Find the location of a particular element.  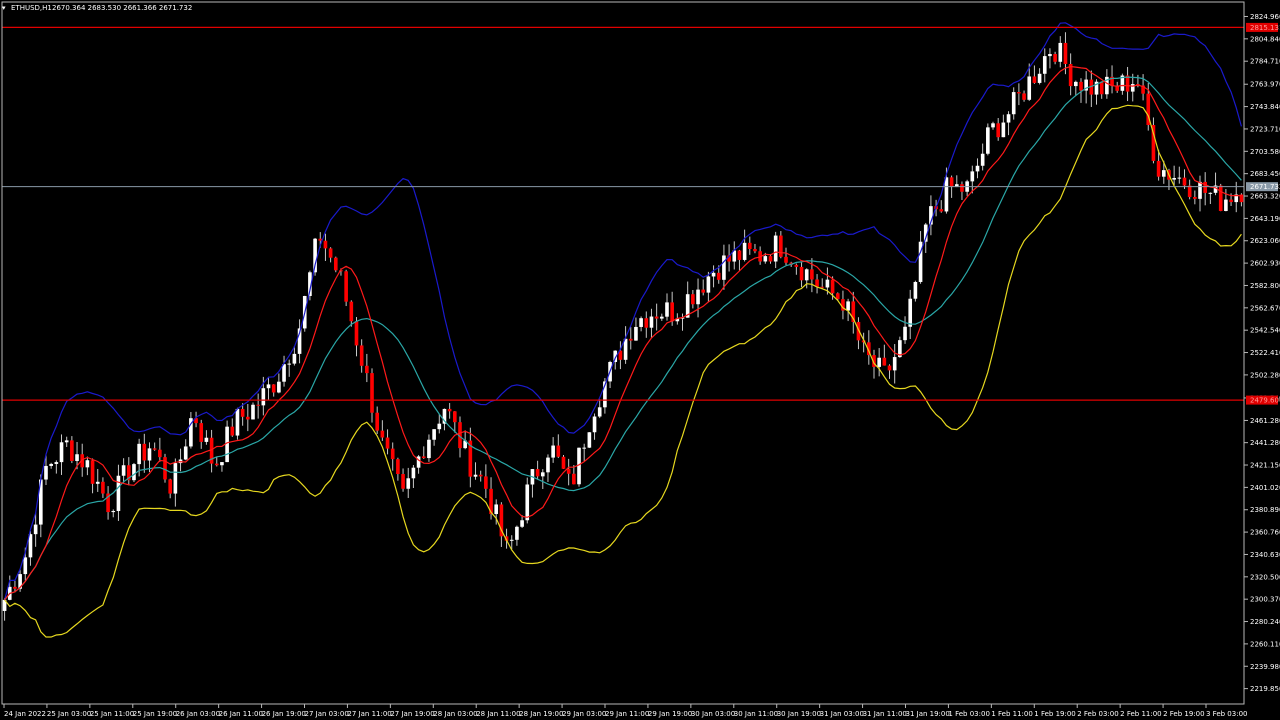

x-tick-label: 26 Jan 03:00 is located at coordinates (198, 714).